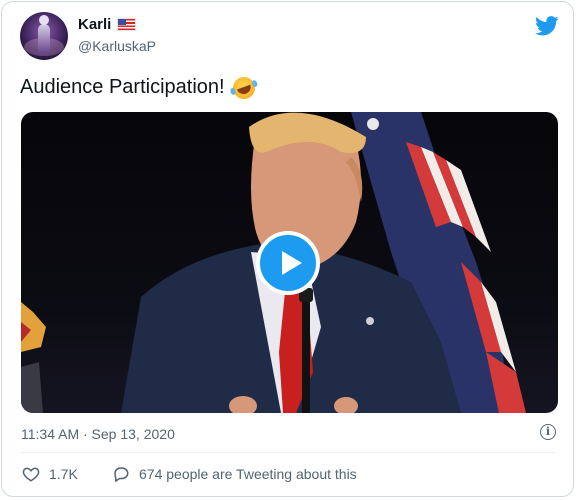 The height and width of the screenshot is (500, 577). What do you see at coordinates (288, 452) in the screenshot?
I see `divider` at bounding box center [288, 452].